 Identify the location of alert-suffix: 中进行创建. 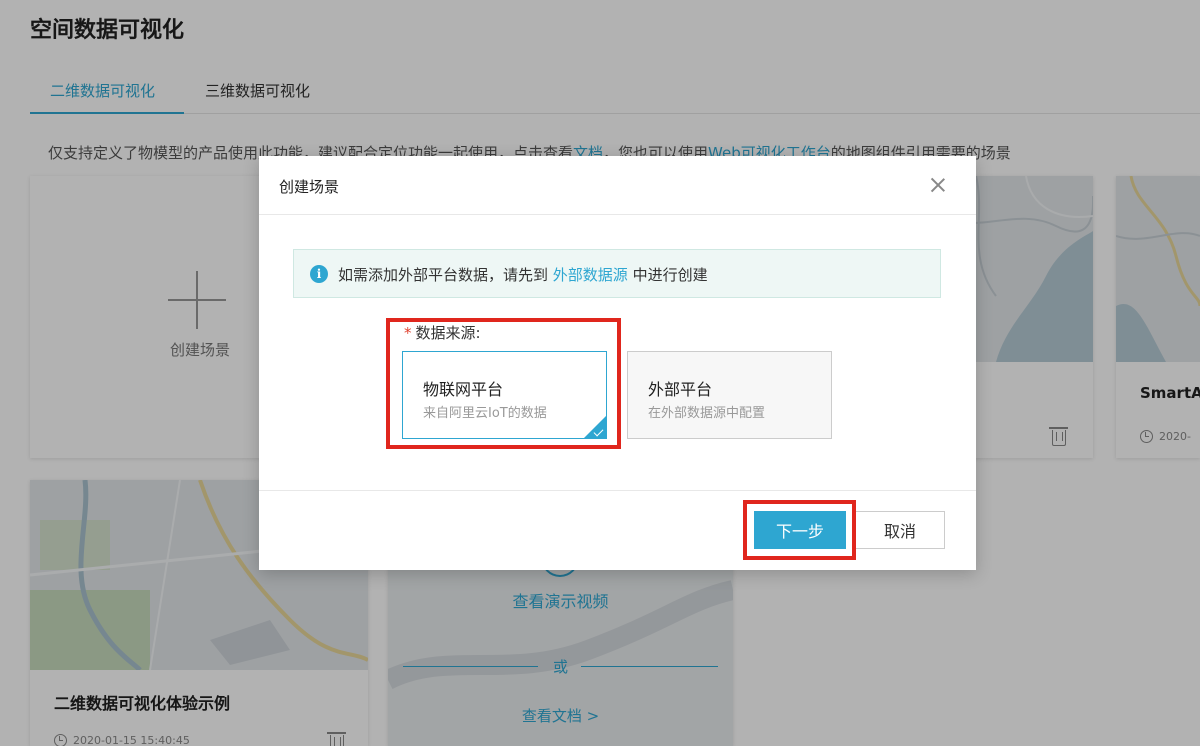
(670, 275).